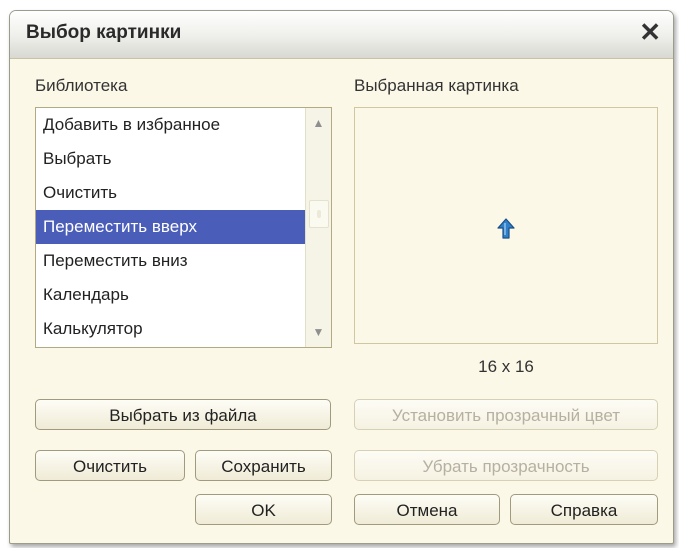 The height and width of the screenshot is (548, 679). I want to click on list-item-label: Очистить, so click(80, 192).